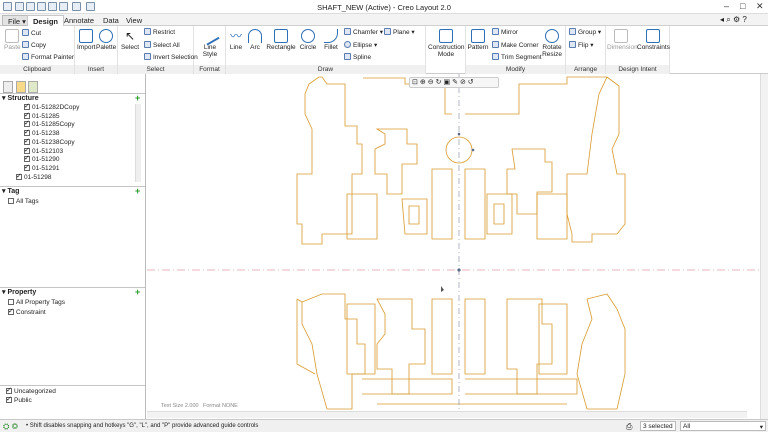  Describe the element at coordinates (138, 191) in the screenshot. I see `tag-add-icon: +` at that location.